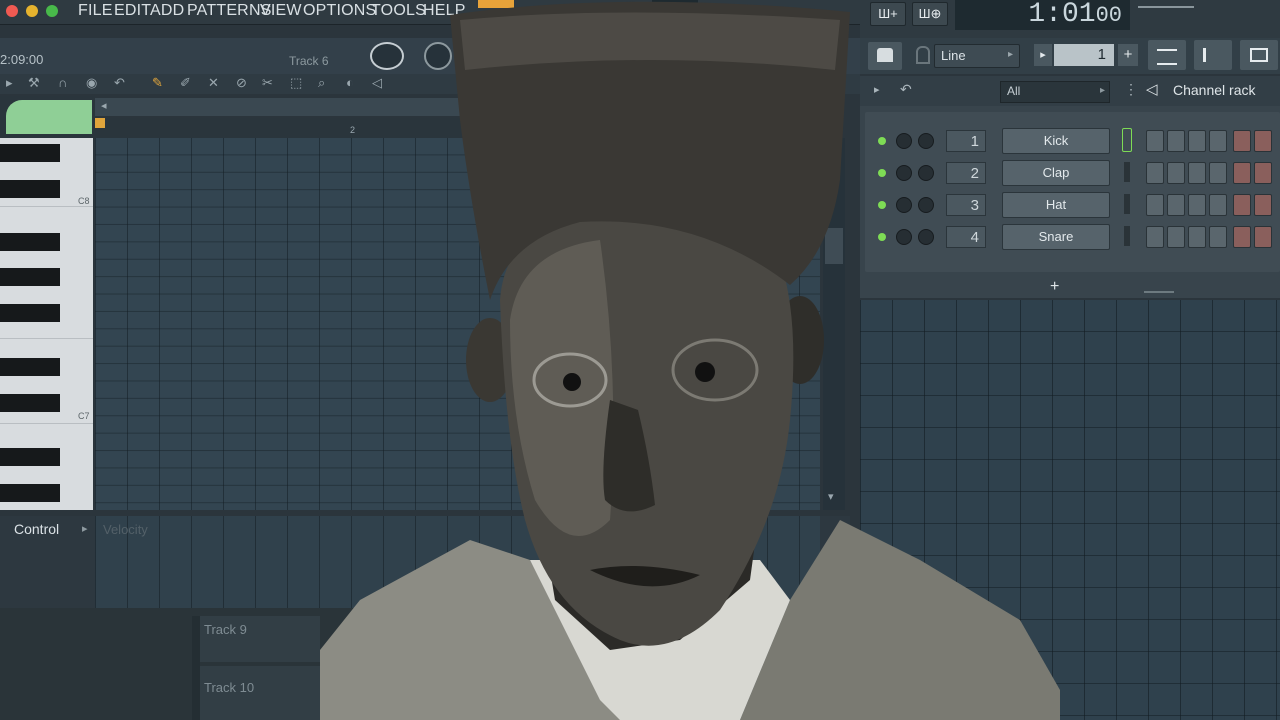 This screenshot has height=720, width=1280. Describe the element at coordinates (1131, 89) in the screenshot. I see `more-options-icon: ⋮` at that location.